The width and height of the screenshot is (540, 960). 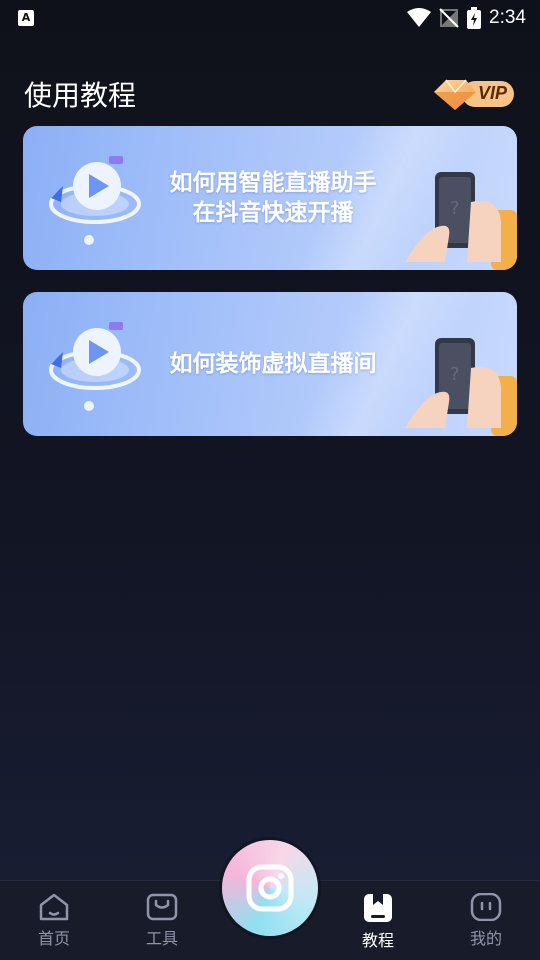 I want to click on vip-badge: VIP, so click(x=475, y=94).